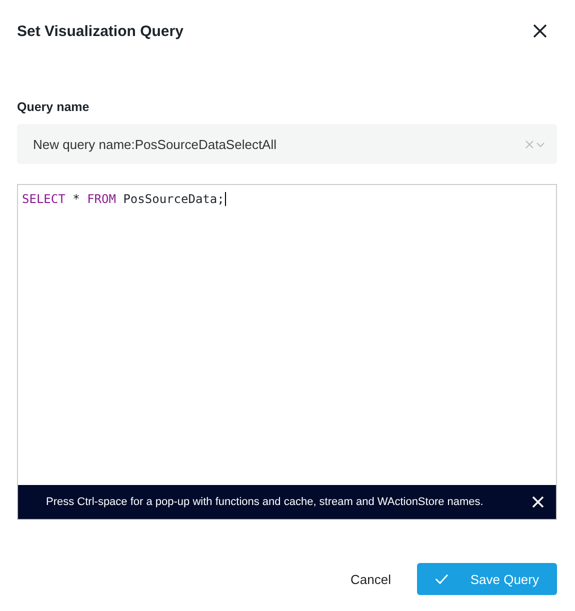 Image resolution: width=575 pixels, height=611 pixels. What do you see at coordinates (100, 31) in the screenshot?
I see `dialog-title: Set Visualization Query` at bounding box center [100, 31].